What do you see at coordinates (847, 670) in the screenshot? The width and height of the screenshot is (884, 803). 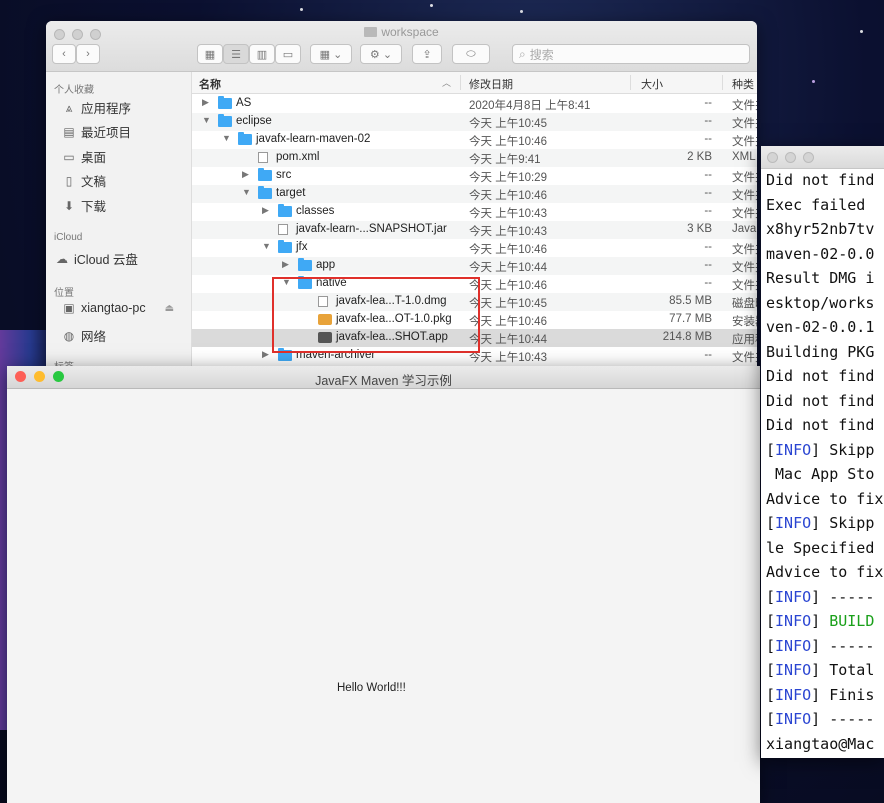 I see `terminal-line-text: Total` at bounding box center [847, 670].